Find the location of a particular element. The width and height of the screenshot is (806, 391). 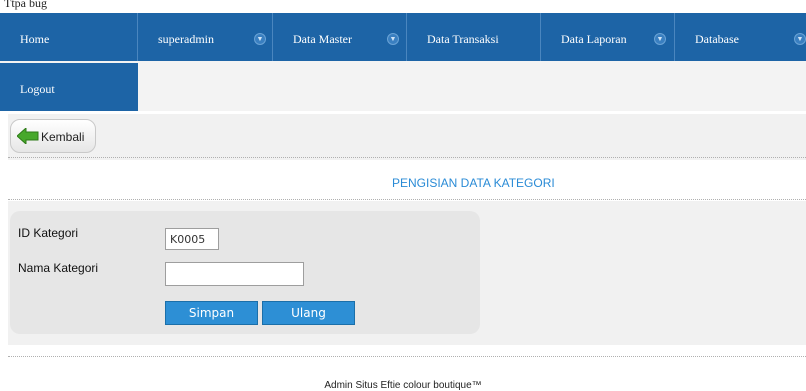

id-kategori-label: ID Kategori is located at coordinates (48, 233).